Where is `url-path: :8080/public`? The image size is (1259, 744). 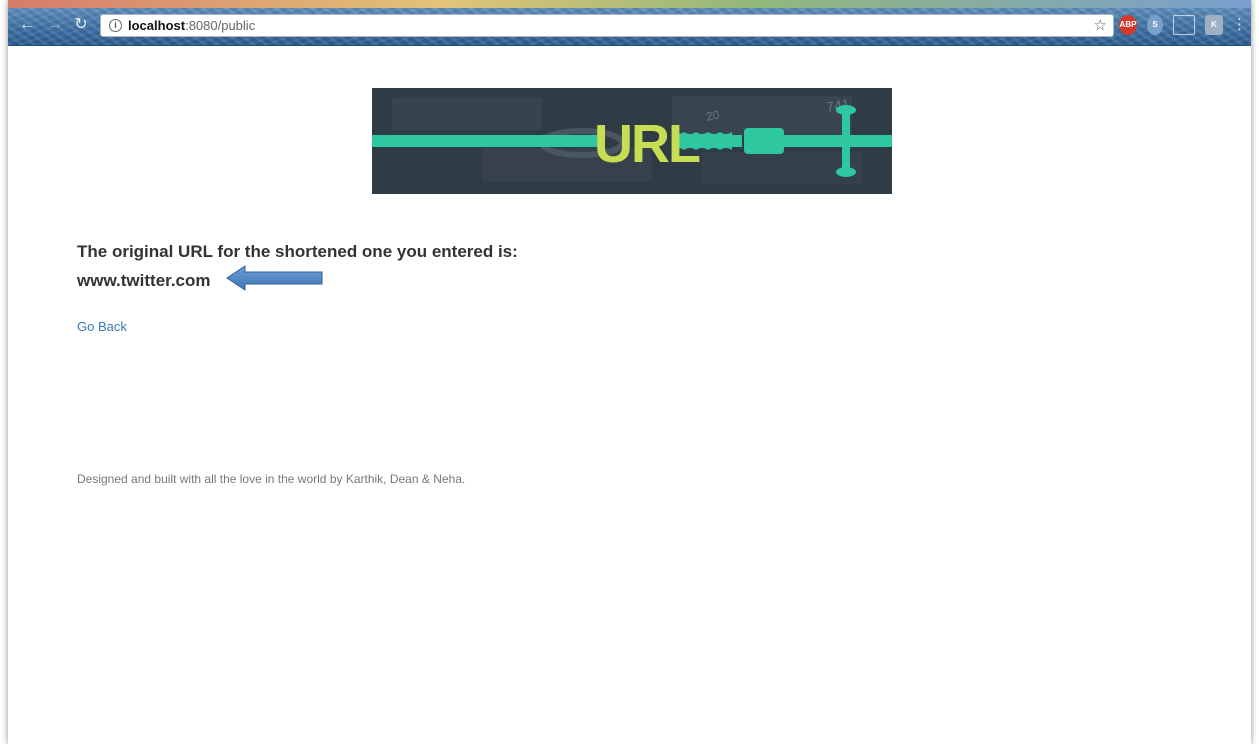
url-path: :8080/public is located at coordinates (220, 25).